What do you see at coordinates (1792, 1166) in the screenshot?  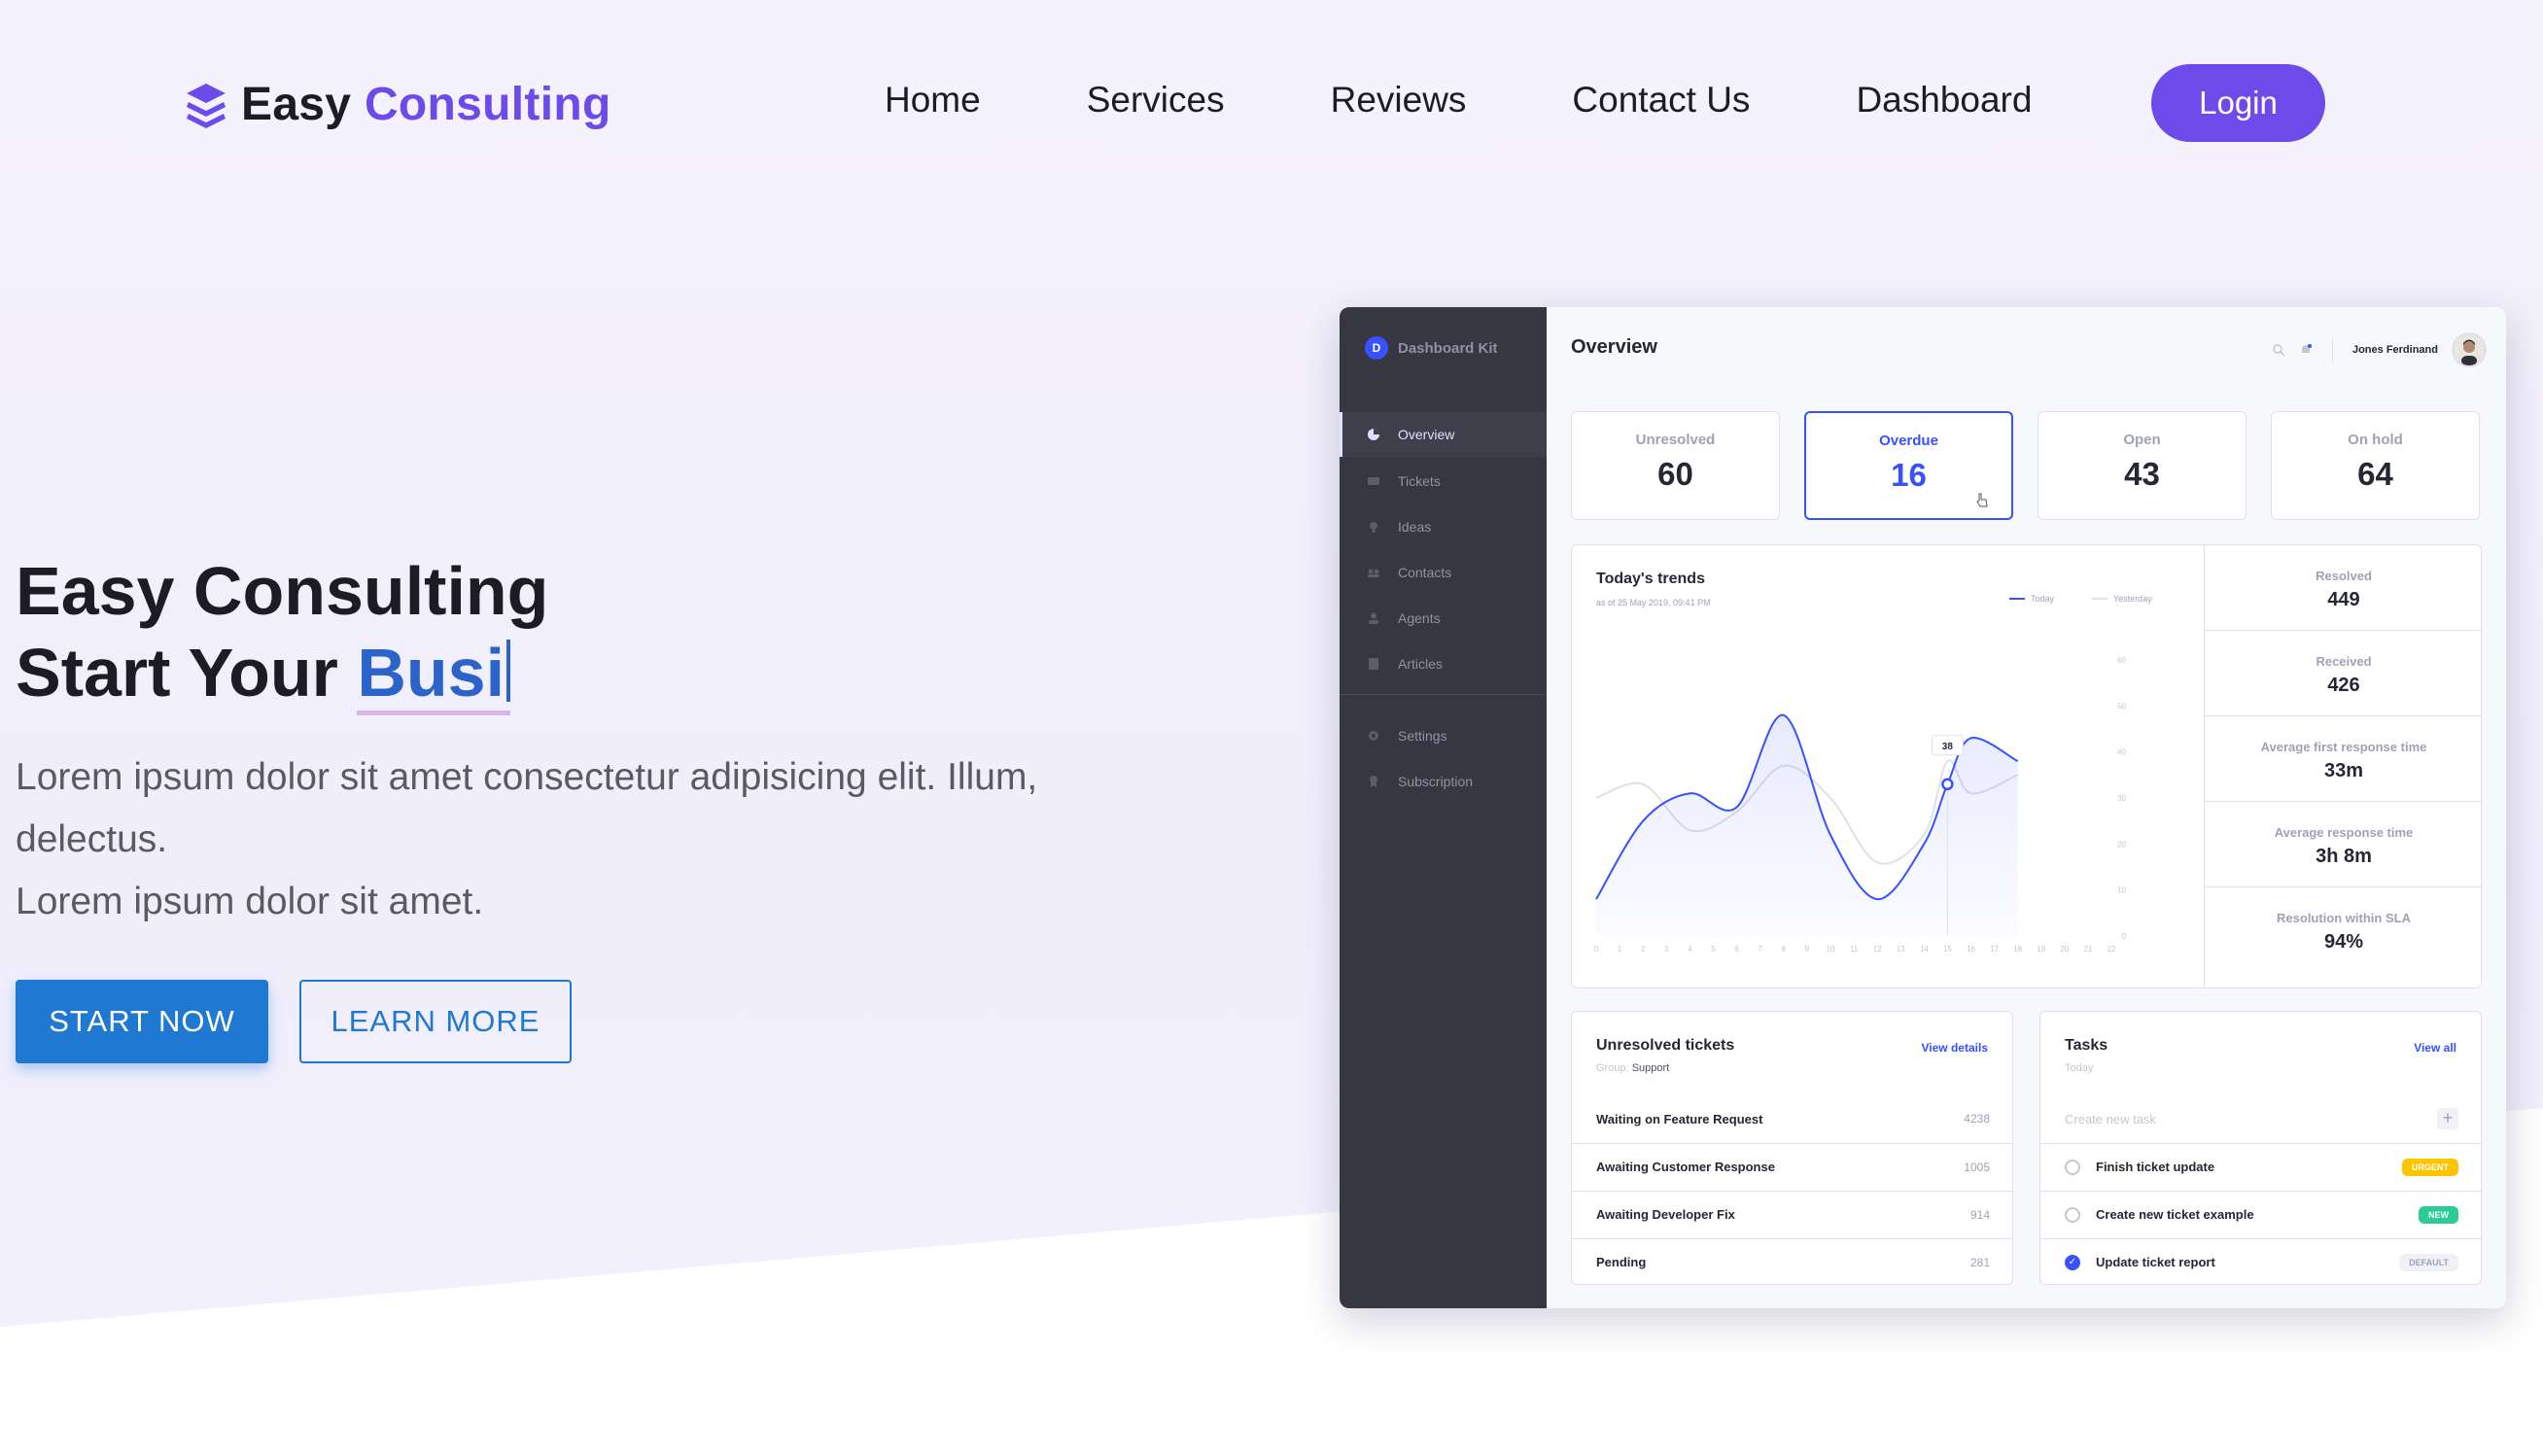 I see `ticket-row: Awaiting Customer Response 1005` at bounding box center [1792, 1166].